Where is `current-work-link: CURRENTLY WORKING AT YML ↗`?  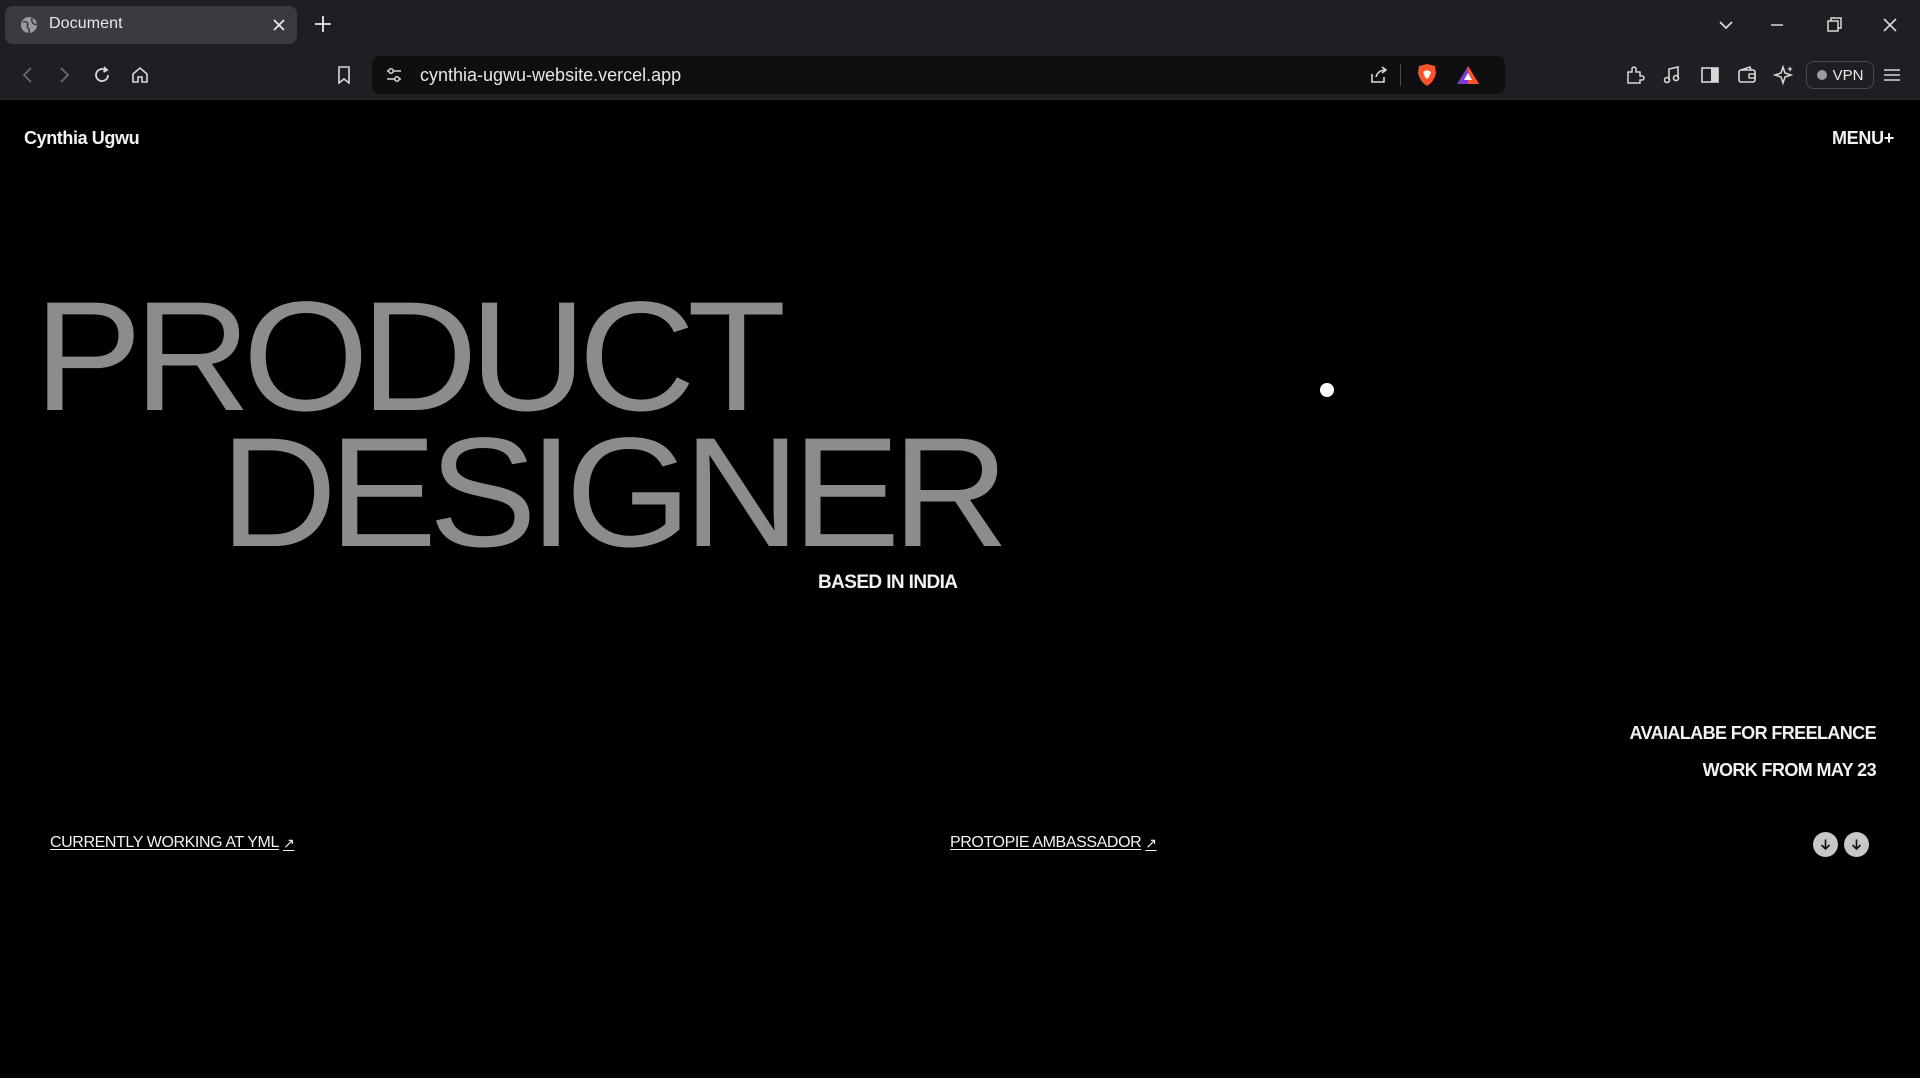 current-work-link: CURRENTLY WORKING AT YML ↗ is located at coordinates (172, 843).